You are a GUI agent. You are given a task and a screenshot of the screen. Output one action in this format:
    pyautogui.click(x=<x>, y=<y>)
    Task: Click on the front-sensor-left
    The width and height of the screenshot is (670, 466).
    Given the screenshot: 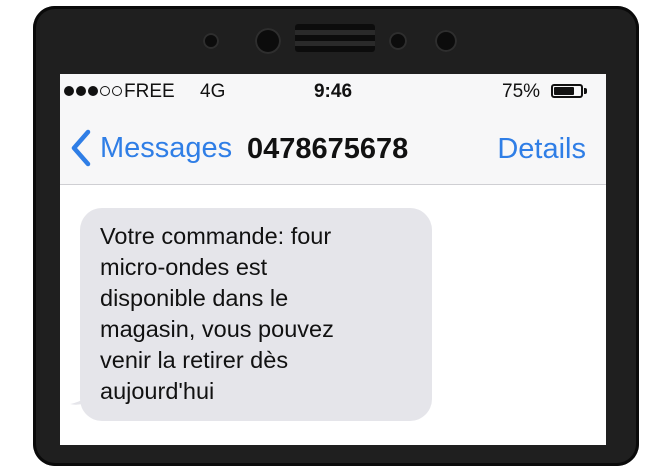 What is the action you would take?
    pyautogui.click(x=211, y=41)
    